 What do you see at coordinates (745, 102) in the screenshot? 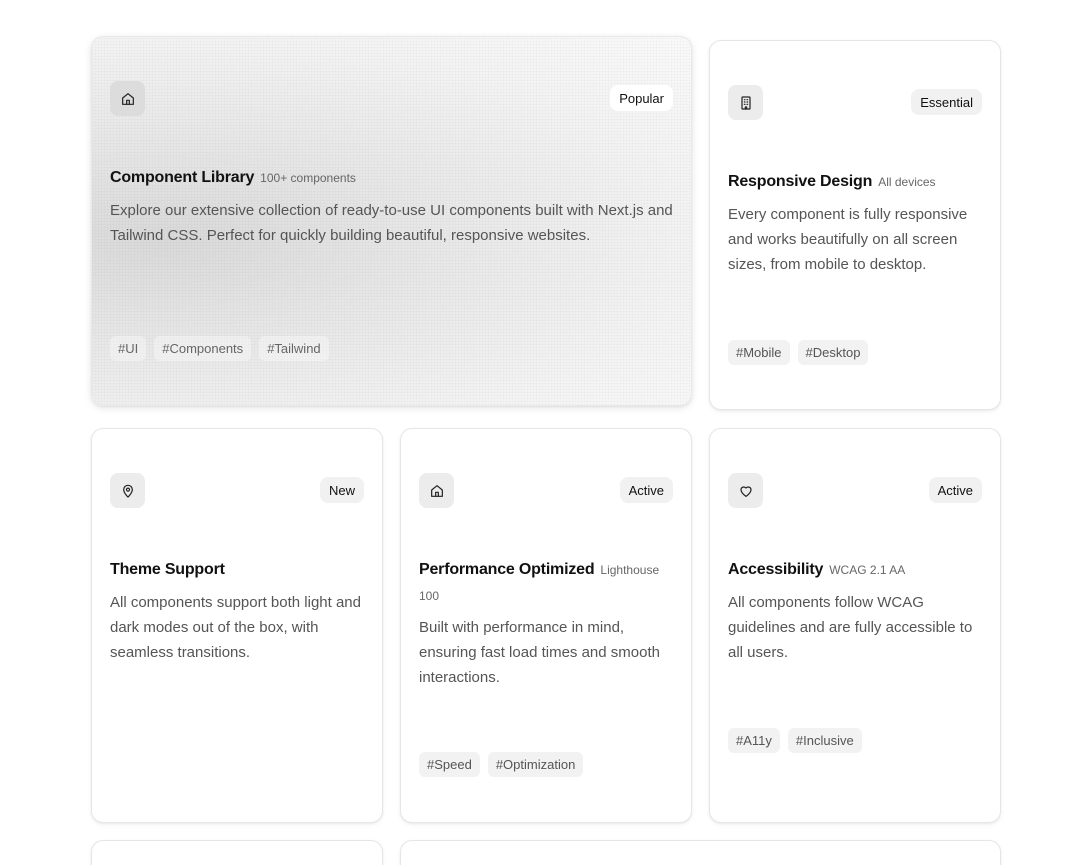
I see `building-icon` at bounding box center [745, 102].